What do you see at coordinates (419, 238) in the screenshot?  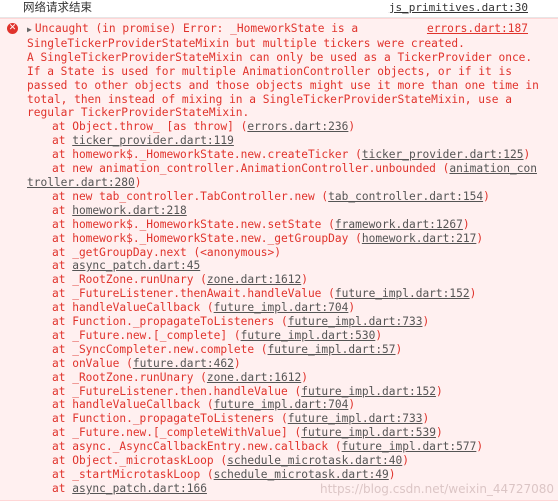 I see `stack-frame-link: homework.dart:217` at bounding box center [419, 238].